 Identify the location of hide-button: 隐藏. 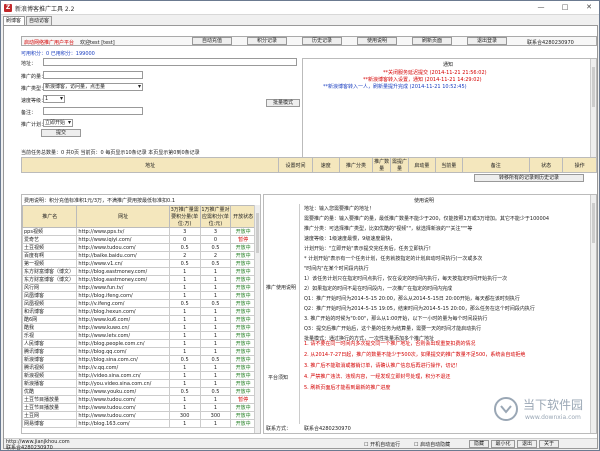
(479, 444).